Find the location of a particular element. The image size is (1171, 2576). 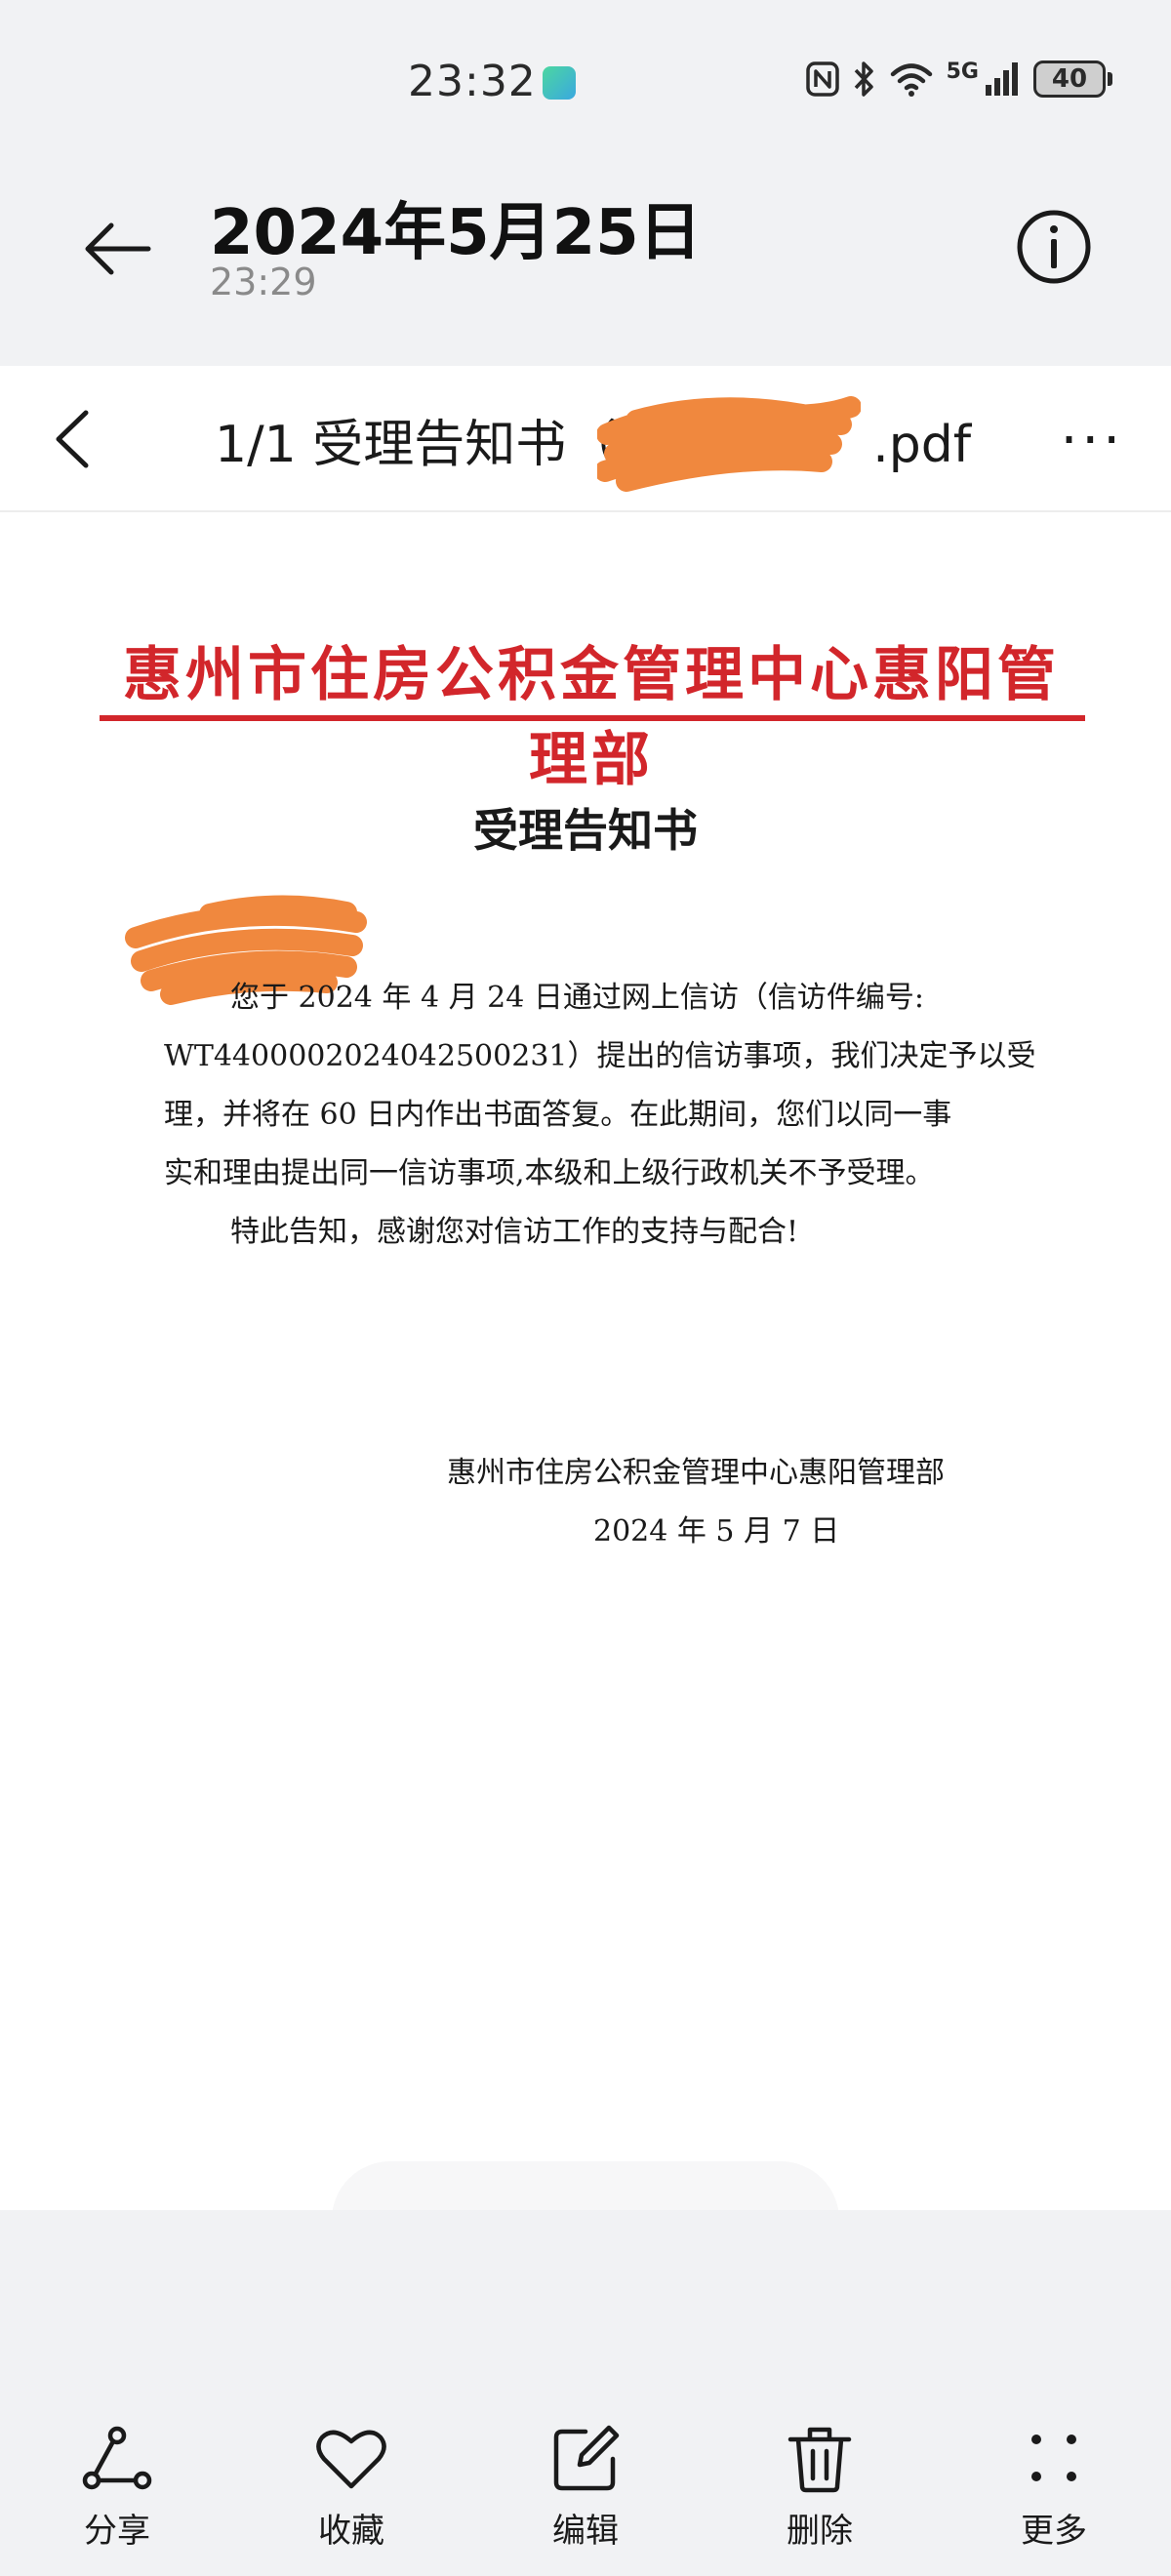

wifi-icon is located at coordinates (911, 80).